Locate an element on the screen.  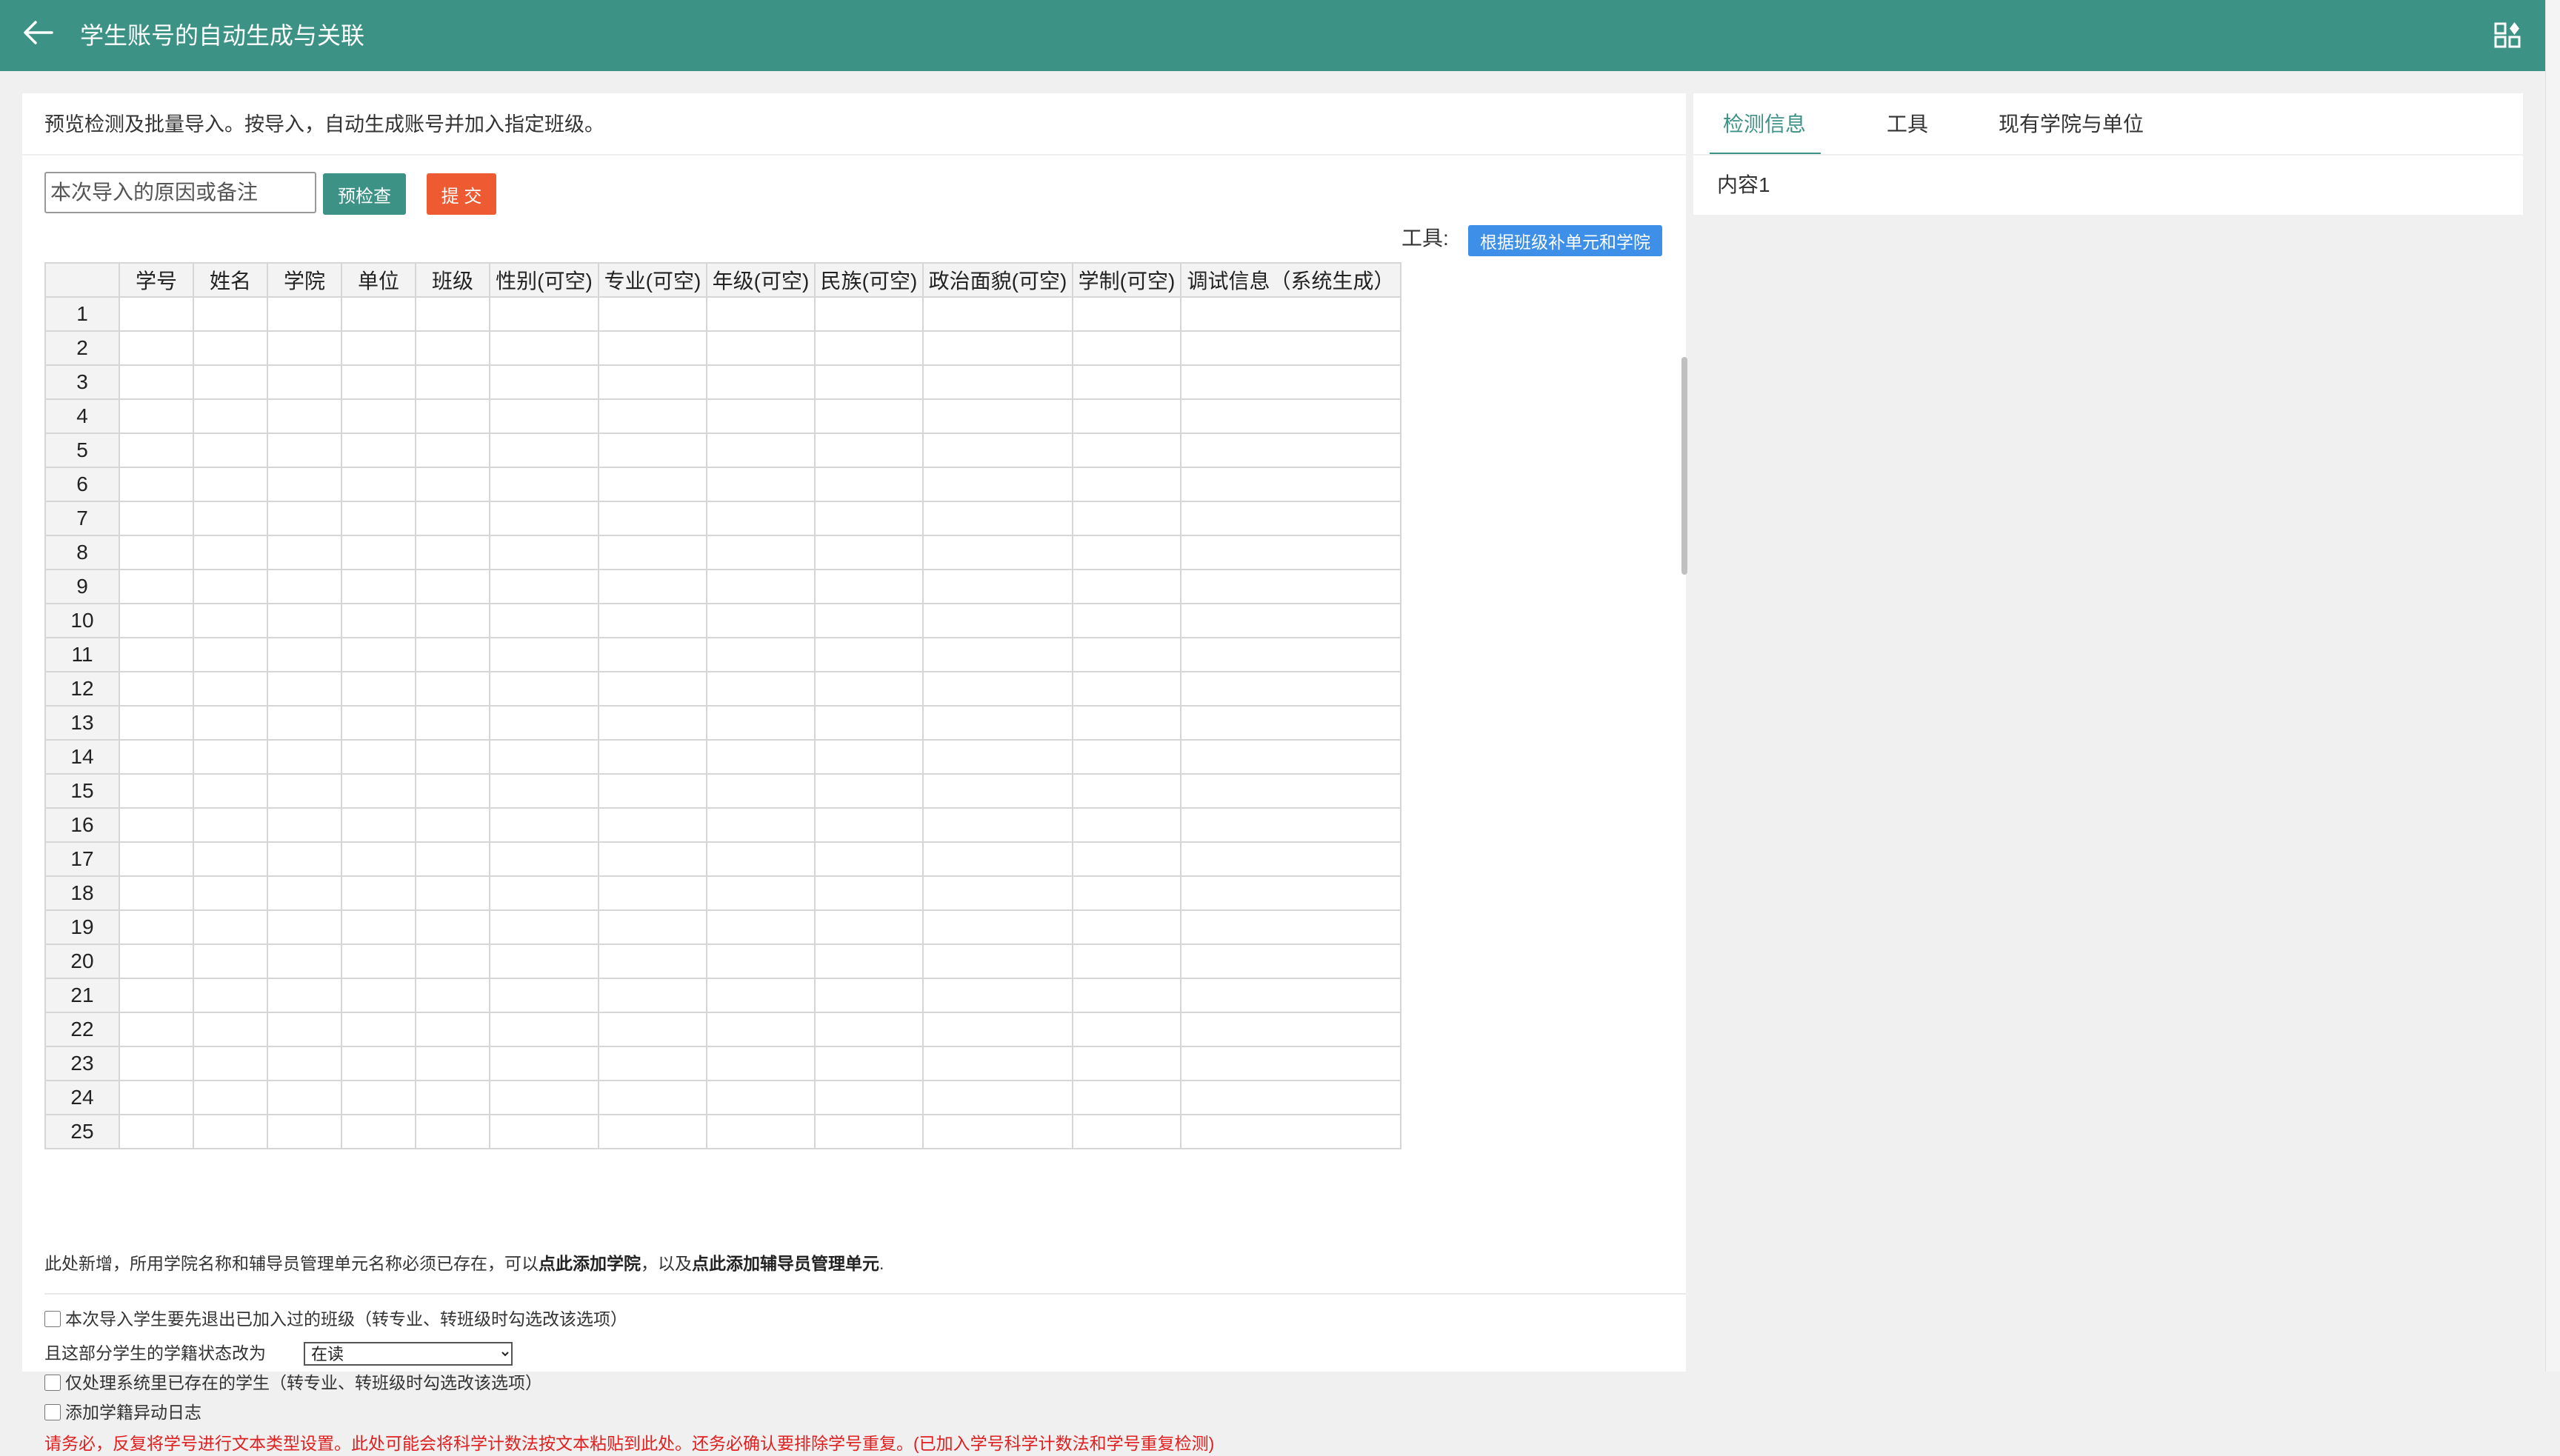
exit-class-checkbox is located at coordinates (52, 1319).